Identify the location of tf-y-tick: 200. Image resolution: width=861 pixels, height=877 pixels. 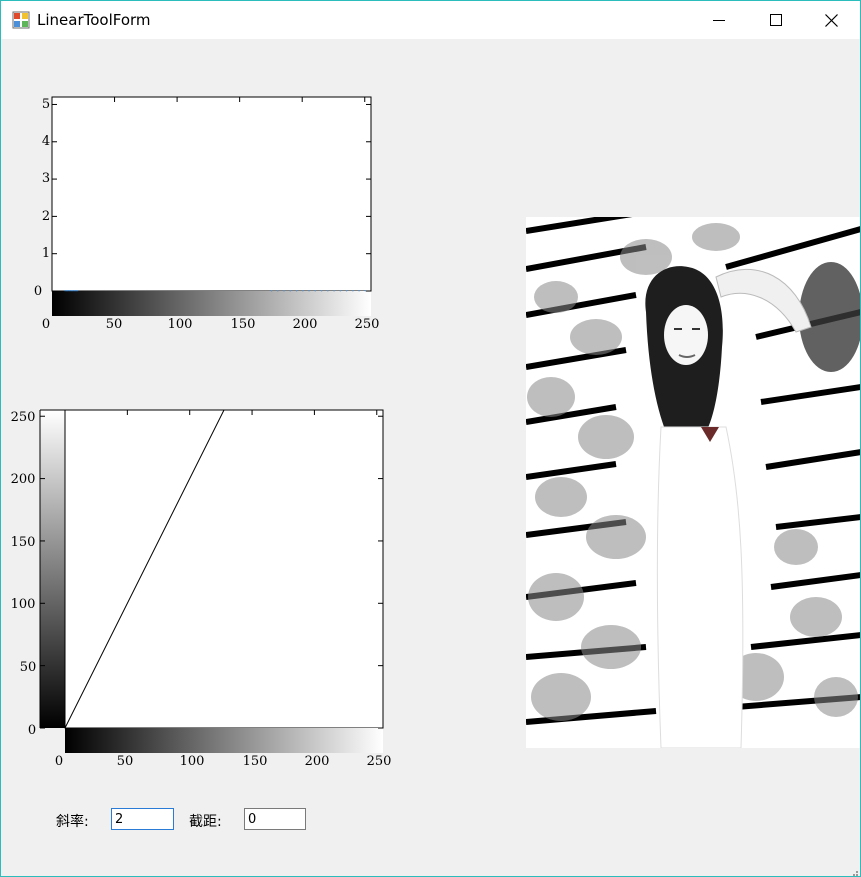
(23, 479).